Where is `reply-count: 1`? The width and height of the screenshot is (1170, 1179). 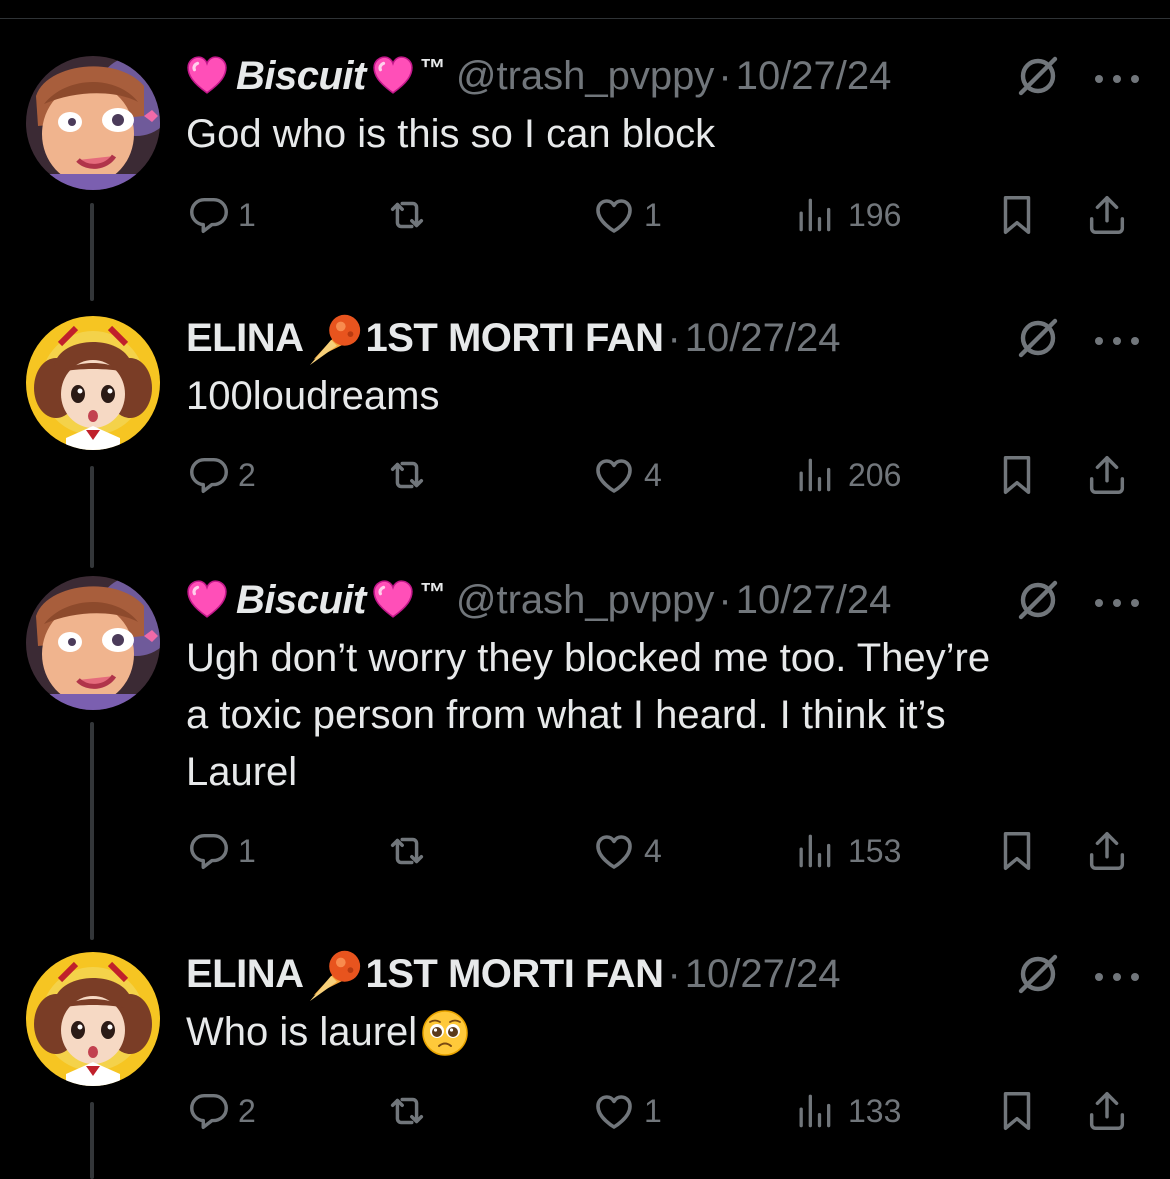
reply-count: 1 is located at coordinates (247, 850).